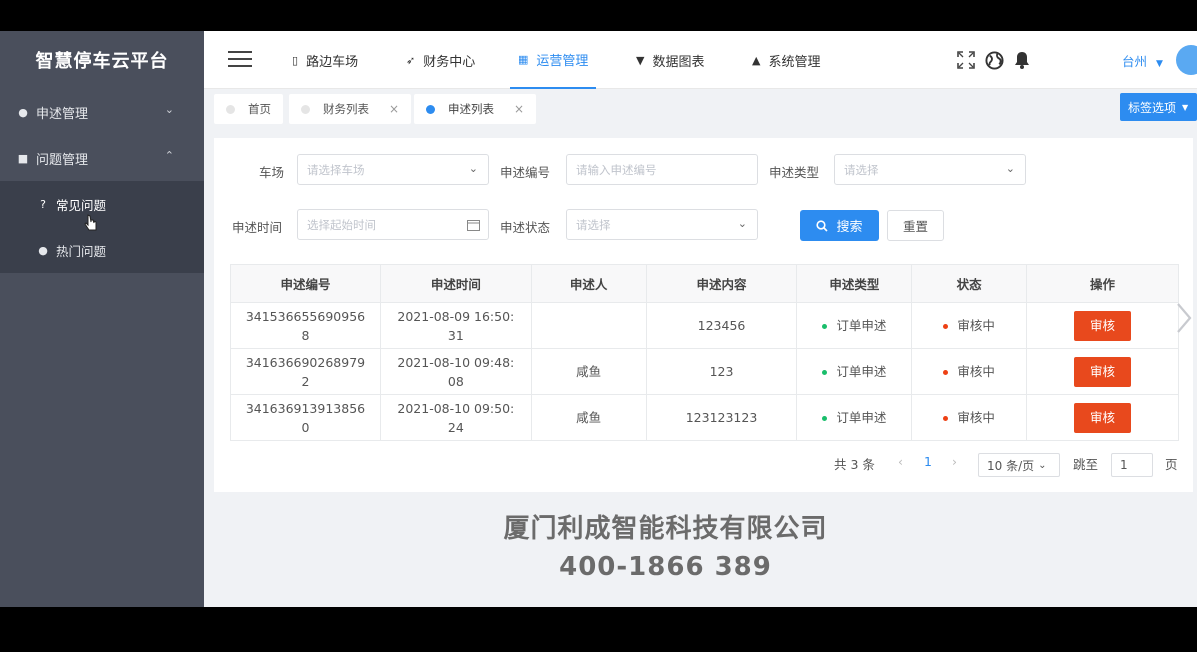 This screenshot has height=652, width=1197. I want to click on appeal-time-picker: 选择起始时间, so click(393, 224).